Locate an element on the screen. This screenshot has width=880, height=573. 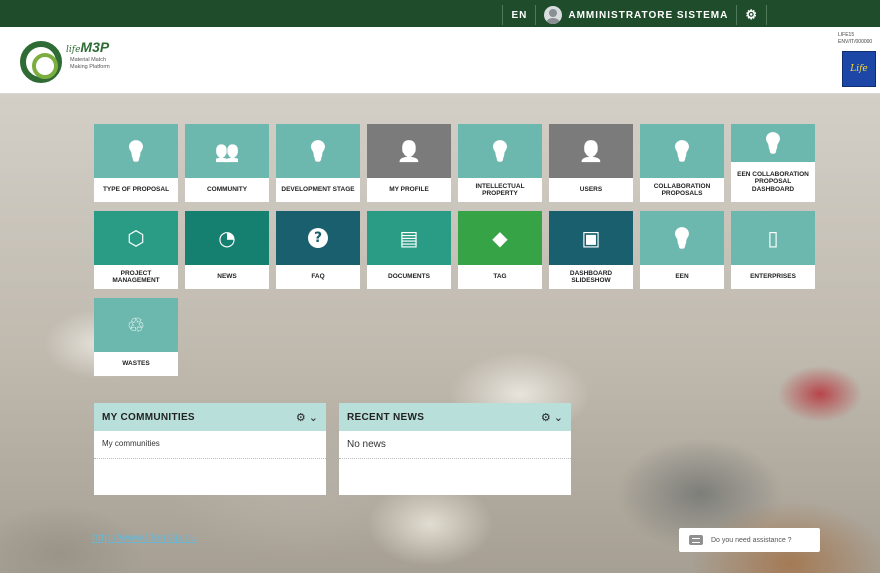
tile-label: NEWS is located at coordinates (227, 277).